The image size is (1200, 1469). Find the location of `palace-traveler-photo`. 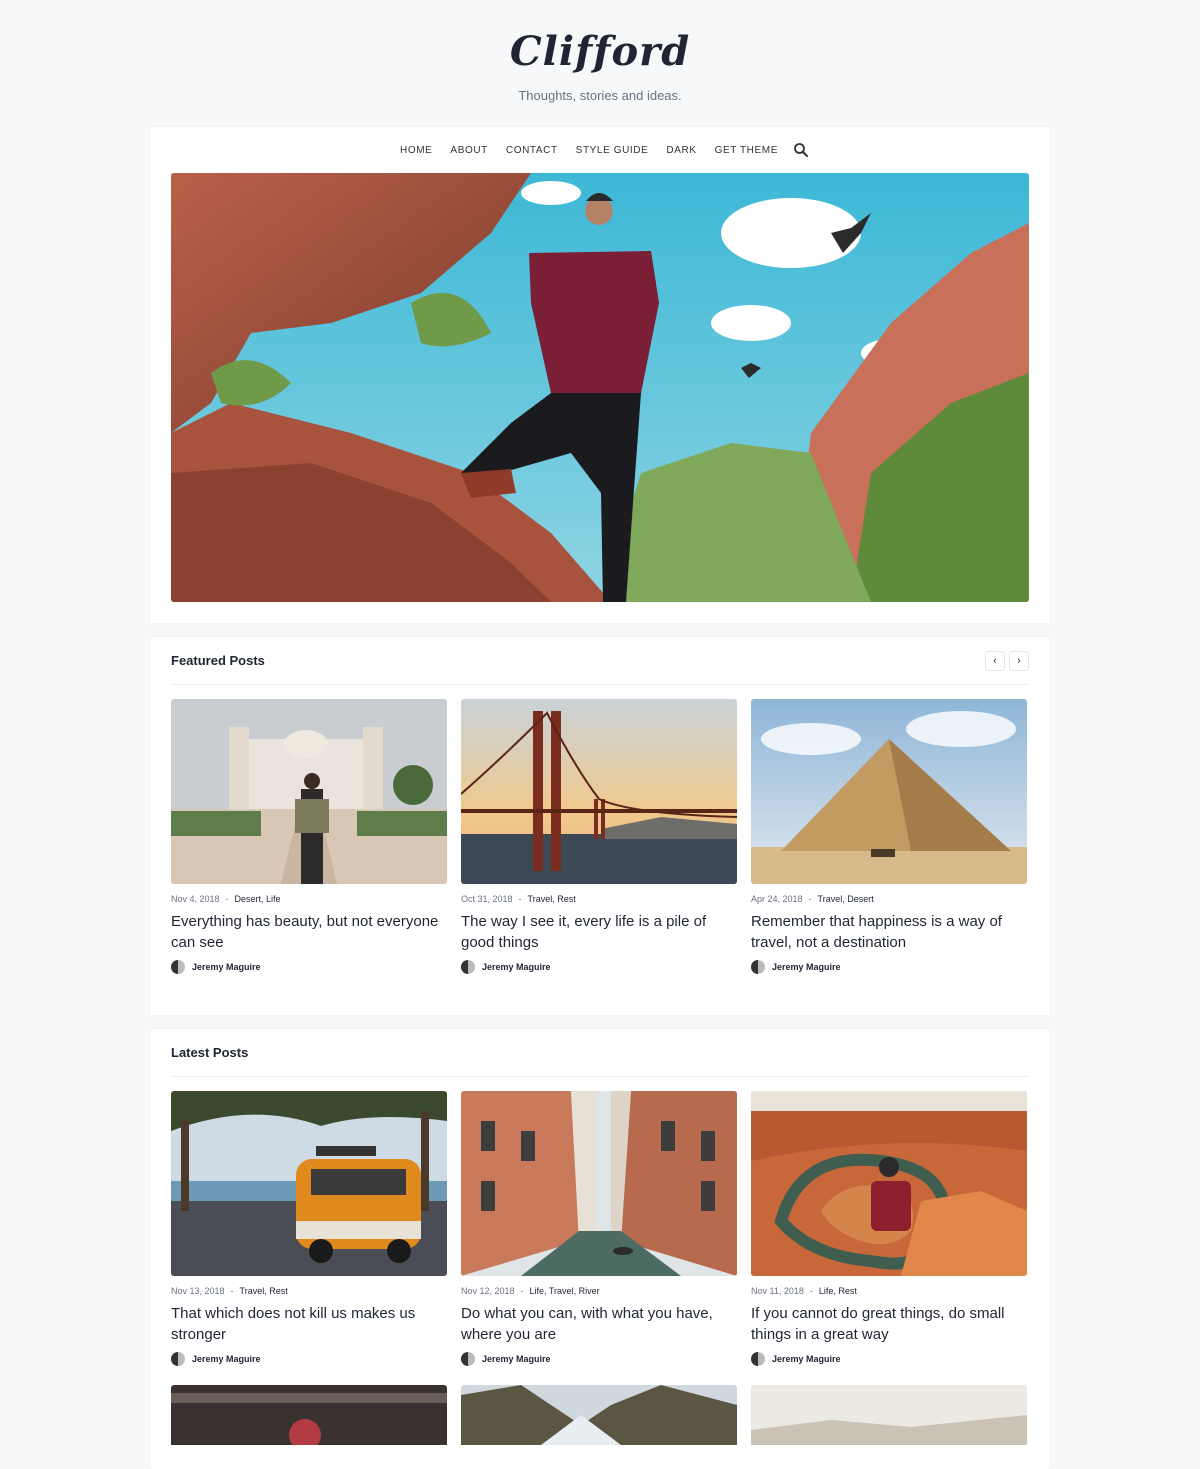

palace-traveler-photo is located at coordinates (309, 791).